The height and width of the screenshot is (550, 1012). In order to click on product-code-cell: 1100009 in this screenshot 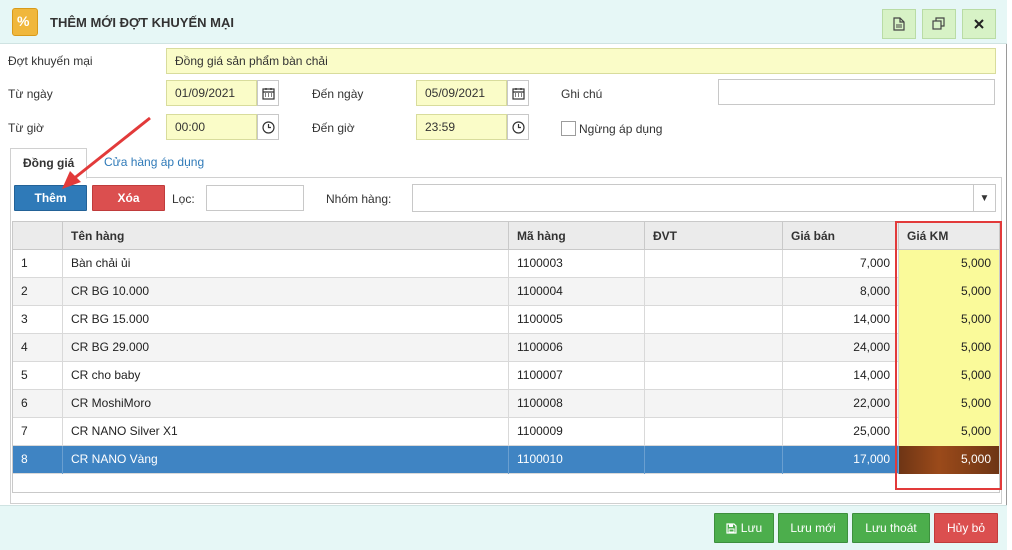, I will do `click(577, 432)`.